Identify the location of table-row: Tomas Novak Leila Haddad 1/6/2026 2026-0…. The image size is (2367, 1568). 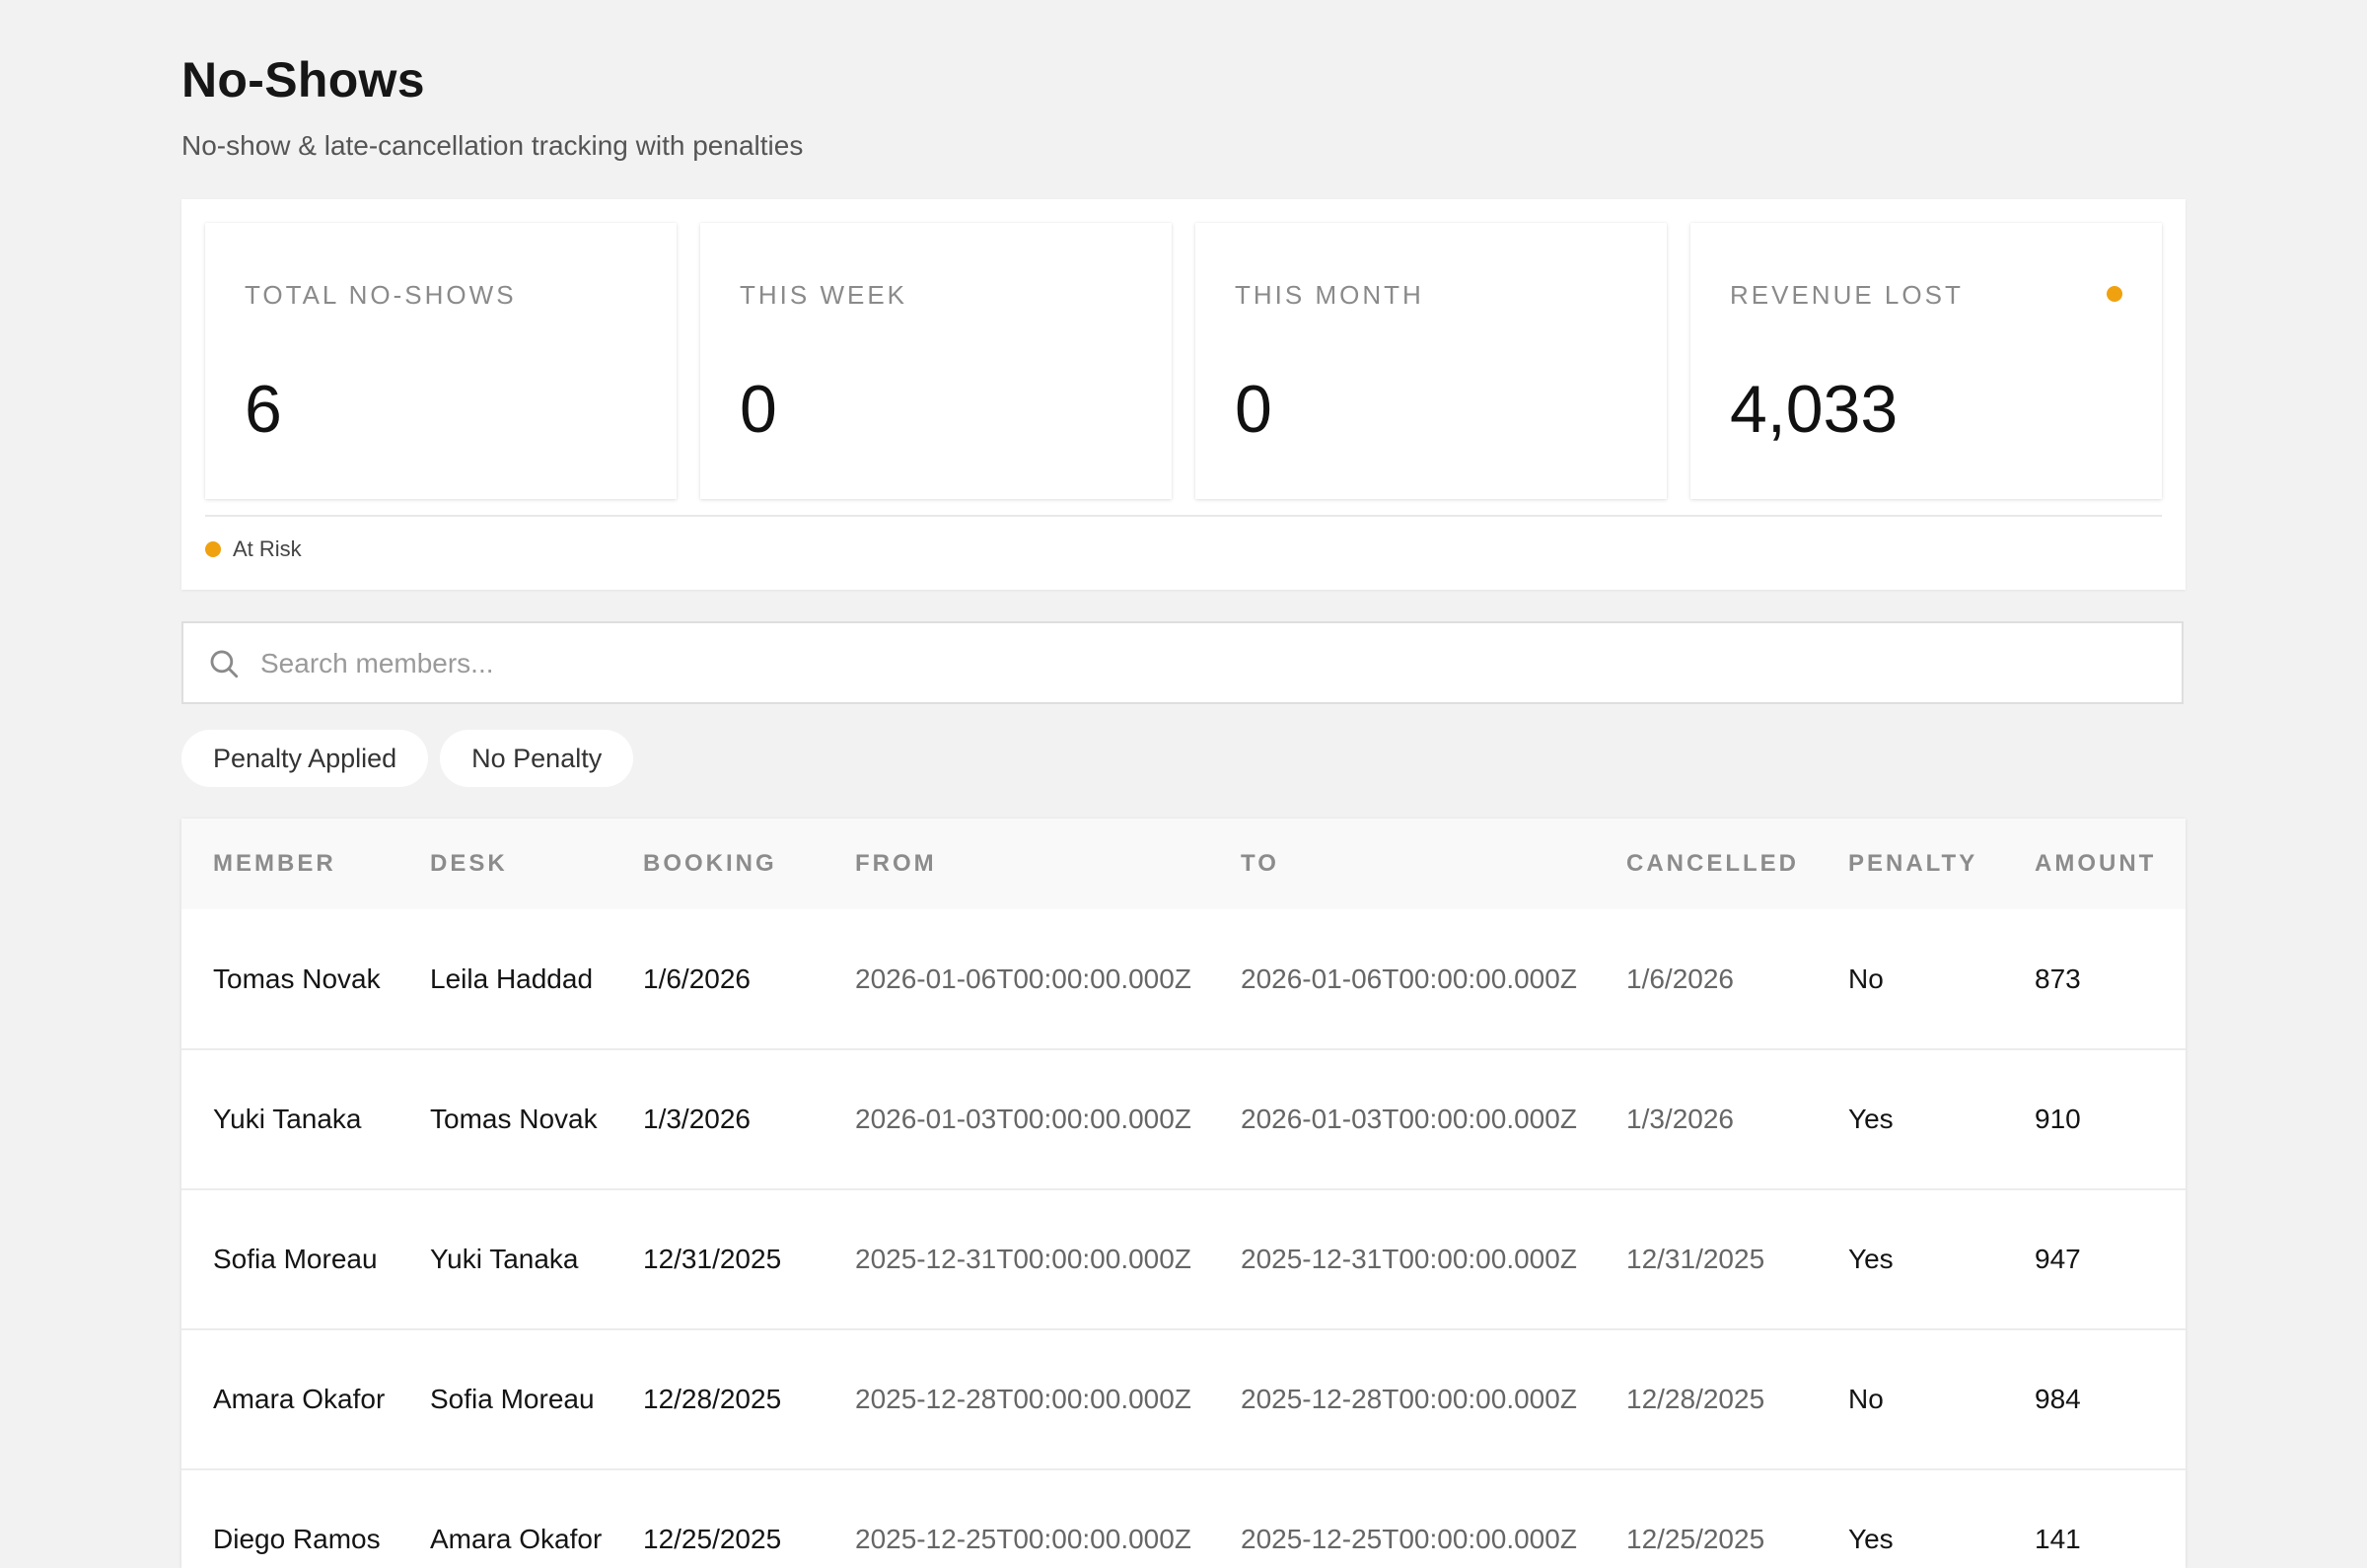
(1183, 979).